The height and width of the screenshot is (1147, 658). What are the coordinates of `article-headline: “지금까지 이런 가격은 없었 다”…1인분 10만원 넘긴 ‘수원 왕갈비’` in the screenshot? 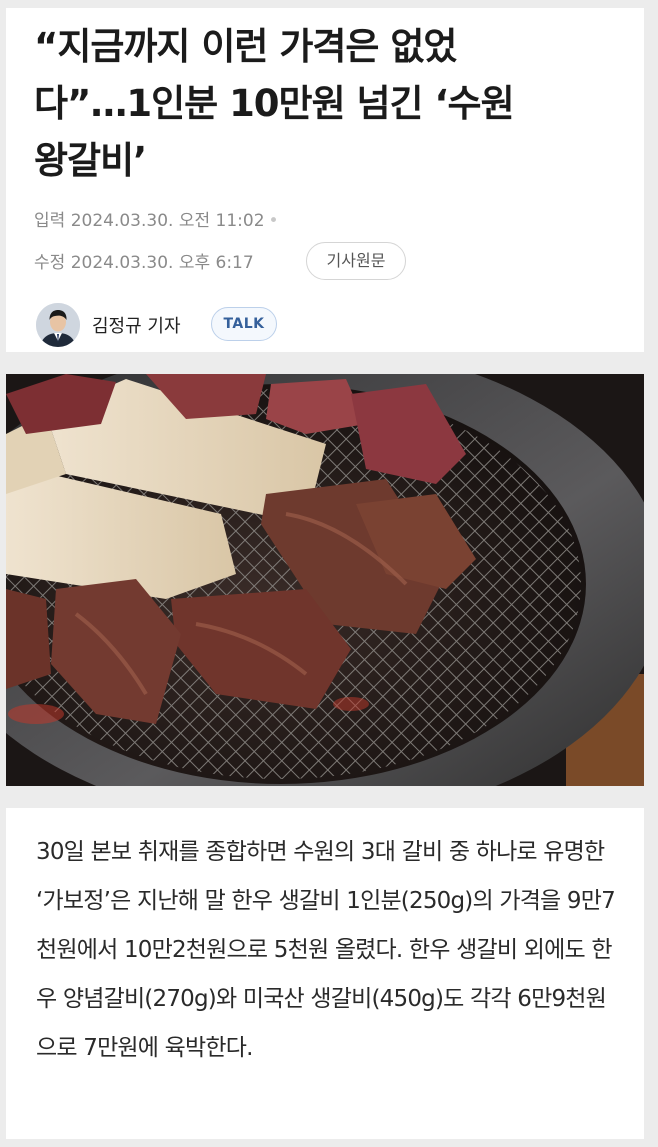 It's located at (274, 103).